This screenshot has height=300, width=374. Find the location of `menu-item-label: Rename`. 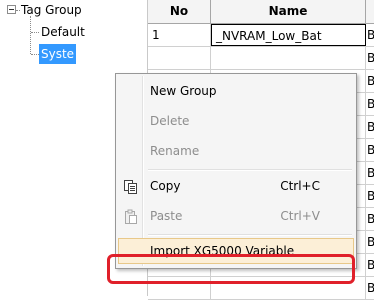

menu-item-label: Rename is located at coordinates (175, 151).